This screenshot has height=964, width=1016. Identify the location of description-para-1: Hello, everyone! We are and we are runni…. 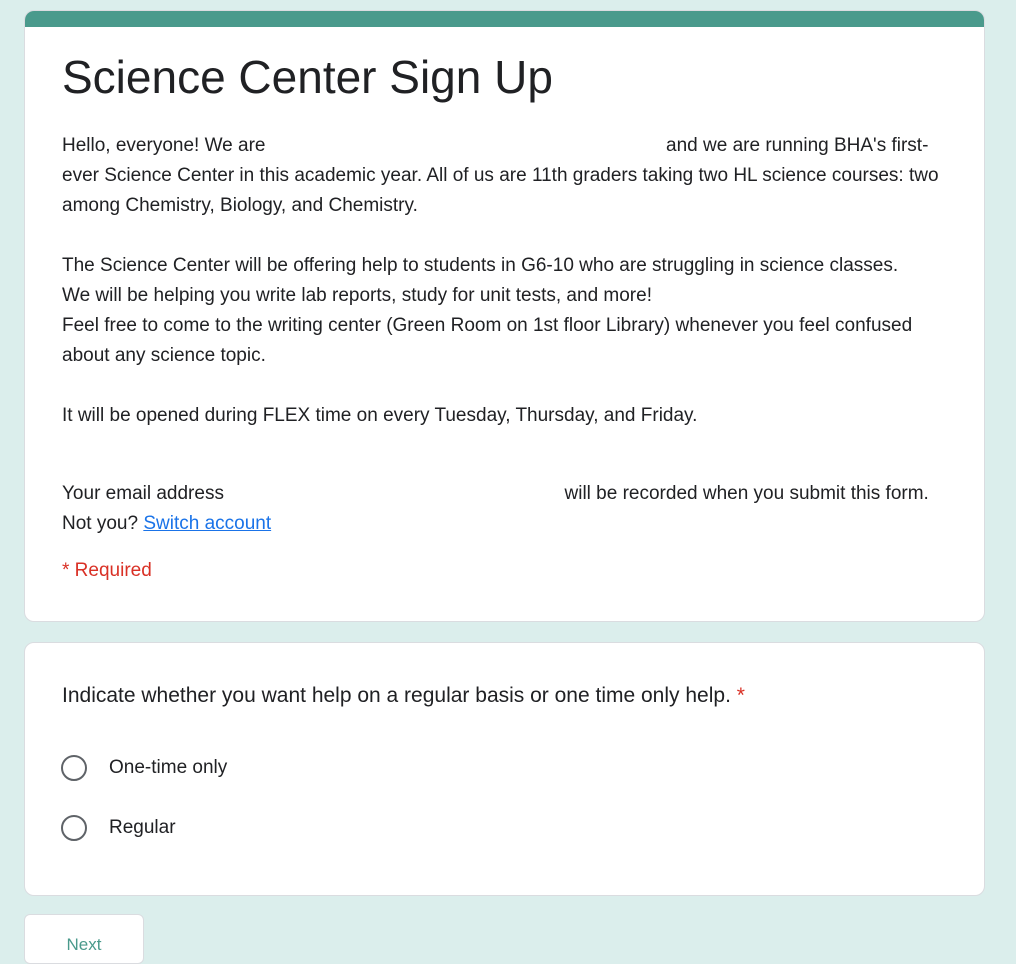
(507, 176).